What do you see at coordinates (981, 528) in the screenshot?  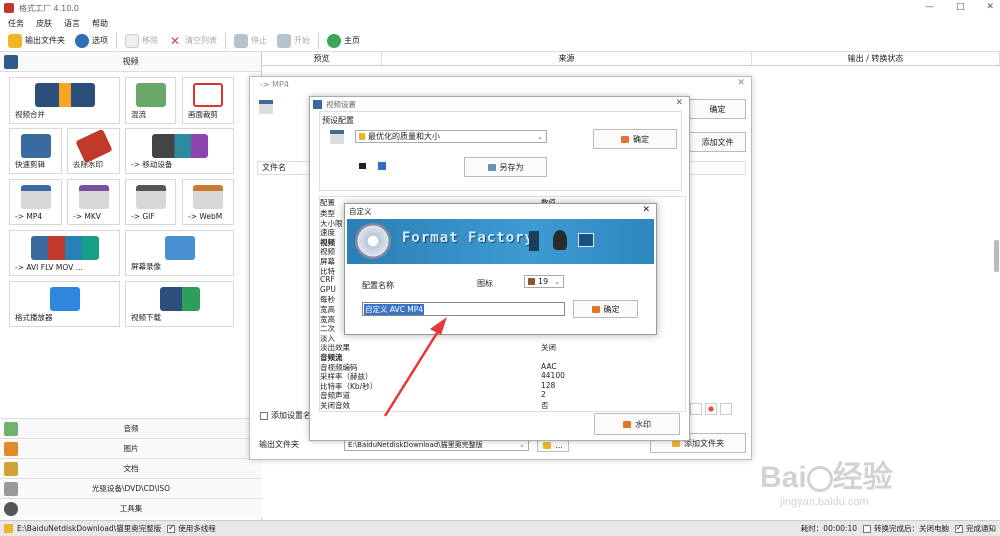 I see `notify-label: 完成通知` at bounding box center [981, 528].